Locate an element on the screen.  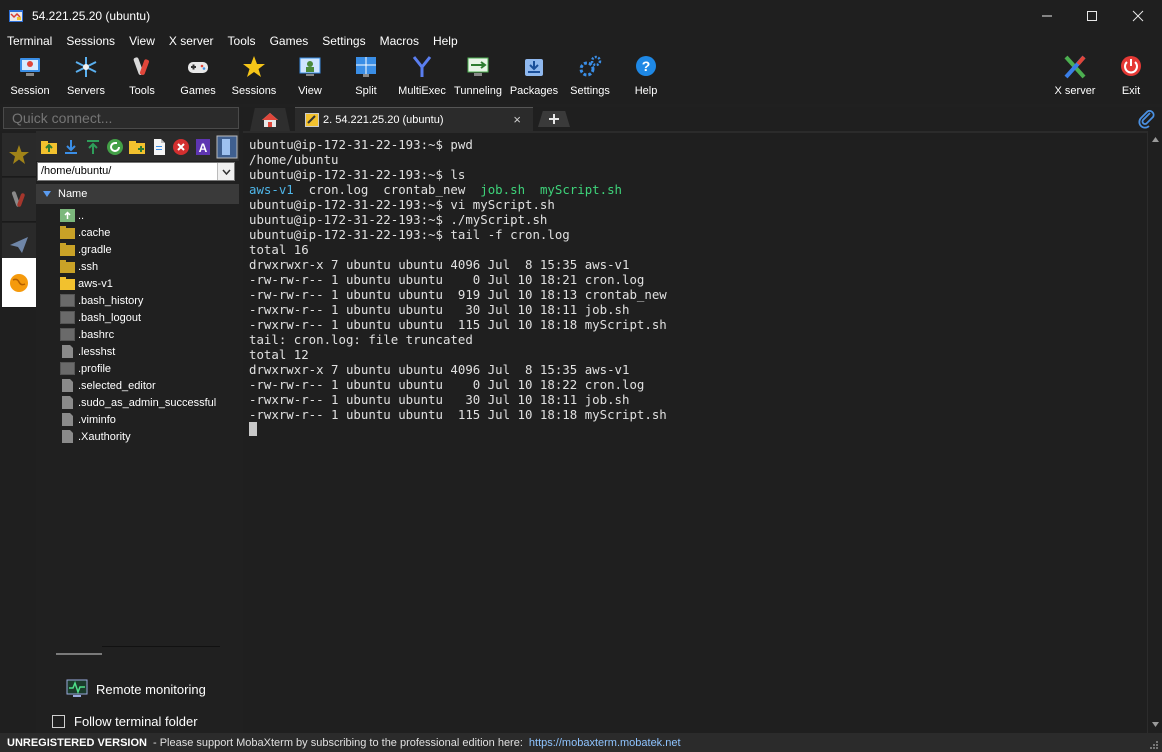
session-button: Session is located at coordinates (30, 77).